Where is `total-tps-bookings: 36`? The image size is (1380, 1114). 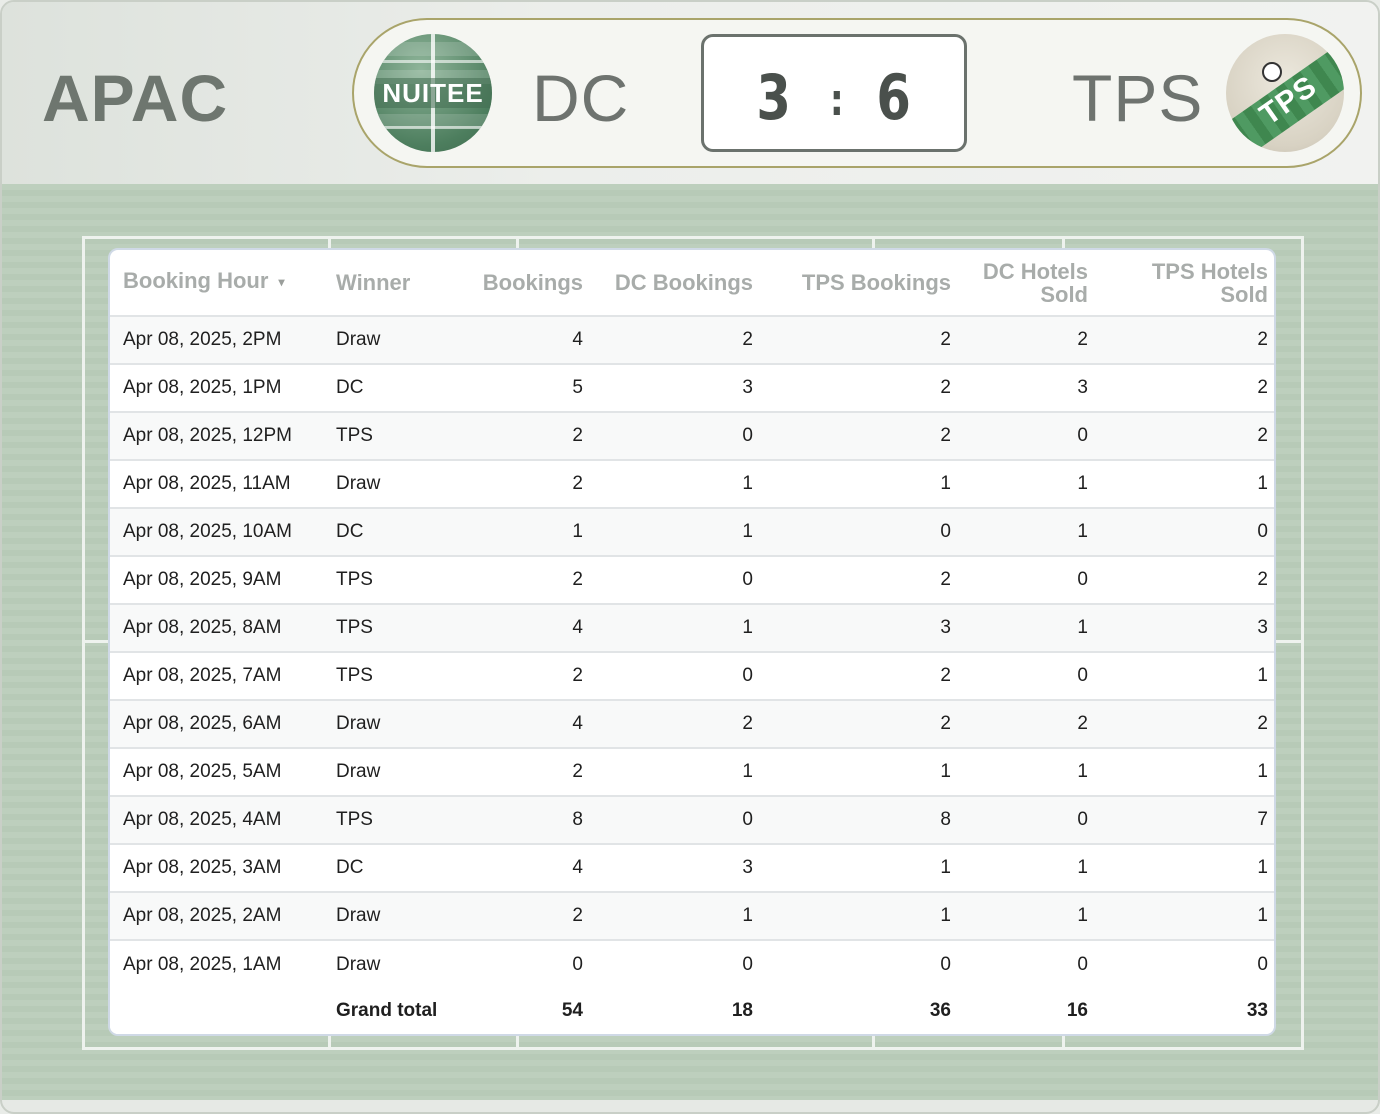
total-tps-bookings: 36 is located at coordinates (862, 1011).